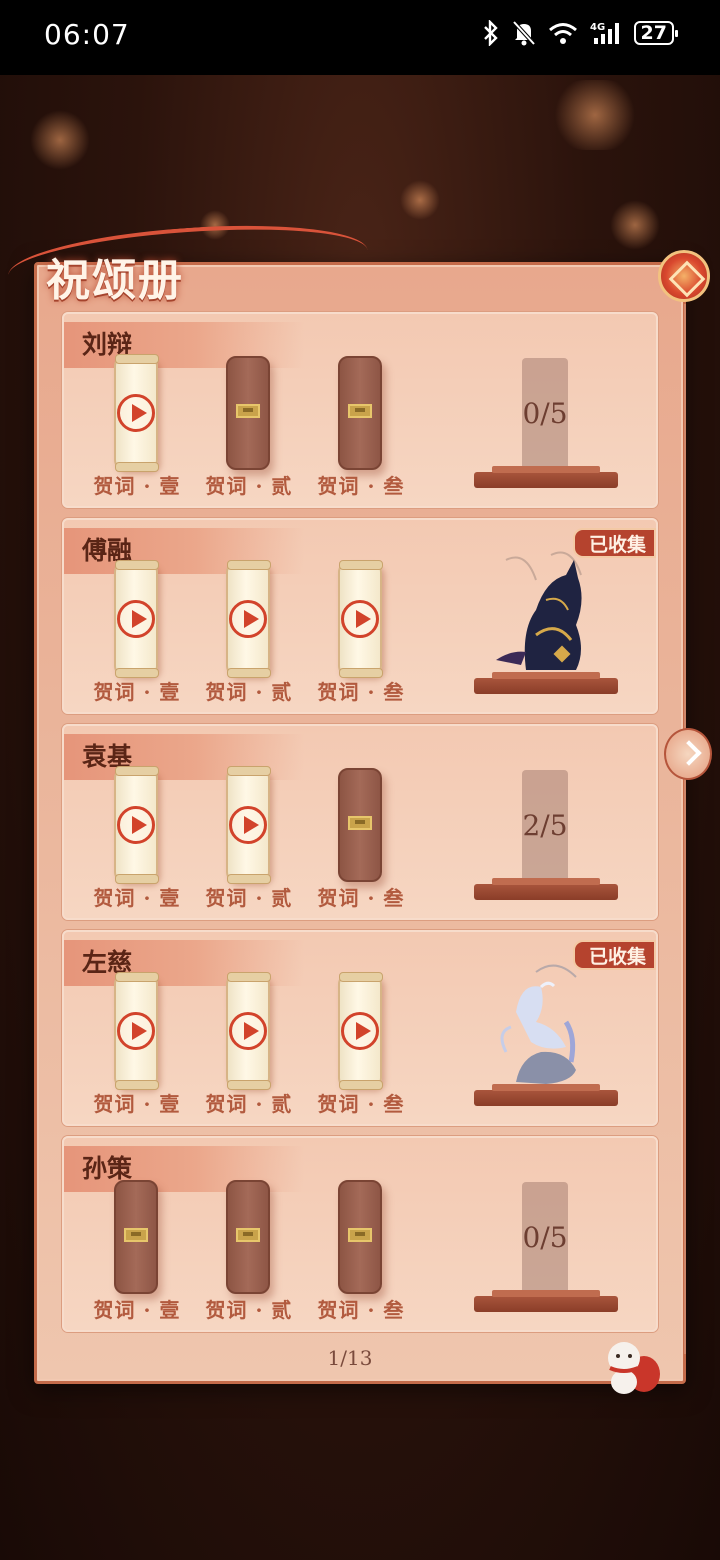 This screenshot has width=720, height=1560. What do you see at coordinates (360, 37) in the screenshot?
I see `status-bar: 06:07 4G 27` at bounding box center [360, 37].